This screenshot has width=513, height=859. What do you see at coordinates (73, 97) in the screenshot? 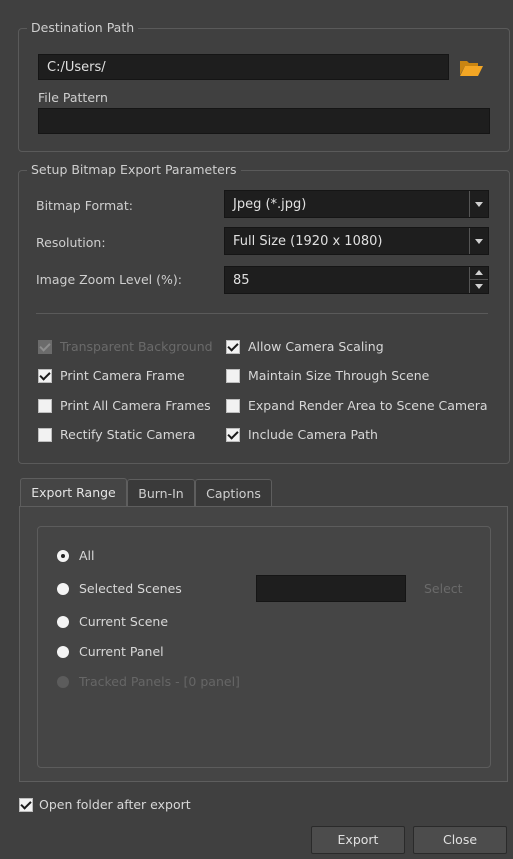
I see `file-pattern-label: File Pattern` at bounding box center [73, 97].